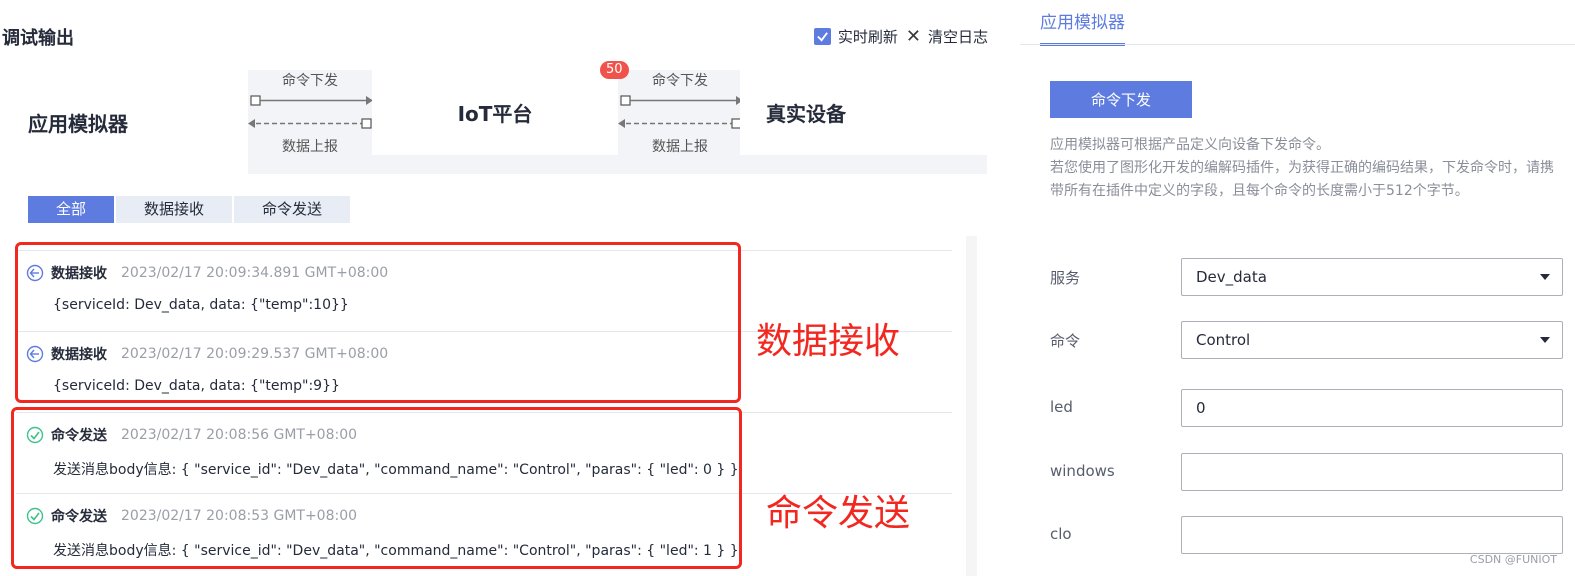 This screenshot has width=1575, height=576. I want to click on clear-log-button: 清空日志, so click(958, 36).